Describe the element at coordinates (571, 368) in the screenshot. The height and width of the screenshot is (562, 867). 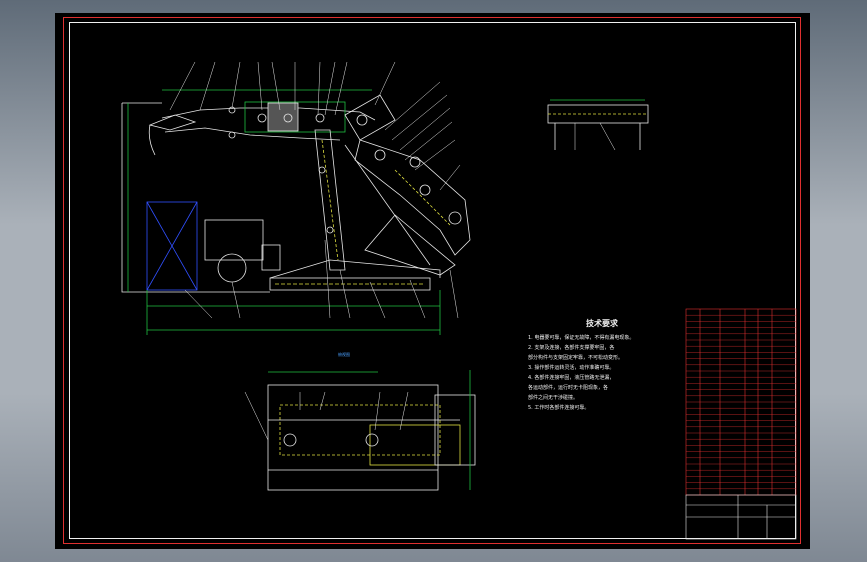
I see `note-line: 3. 操作部件运转灵活，动作准确可靠。` at that location.